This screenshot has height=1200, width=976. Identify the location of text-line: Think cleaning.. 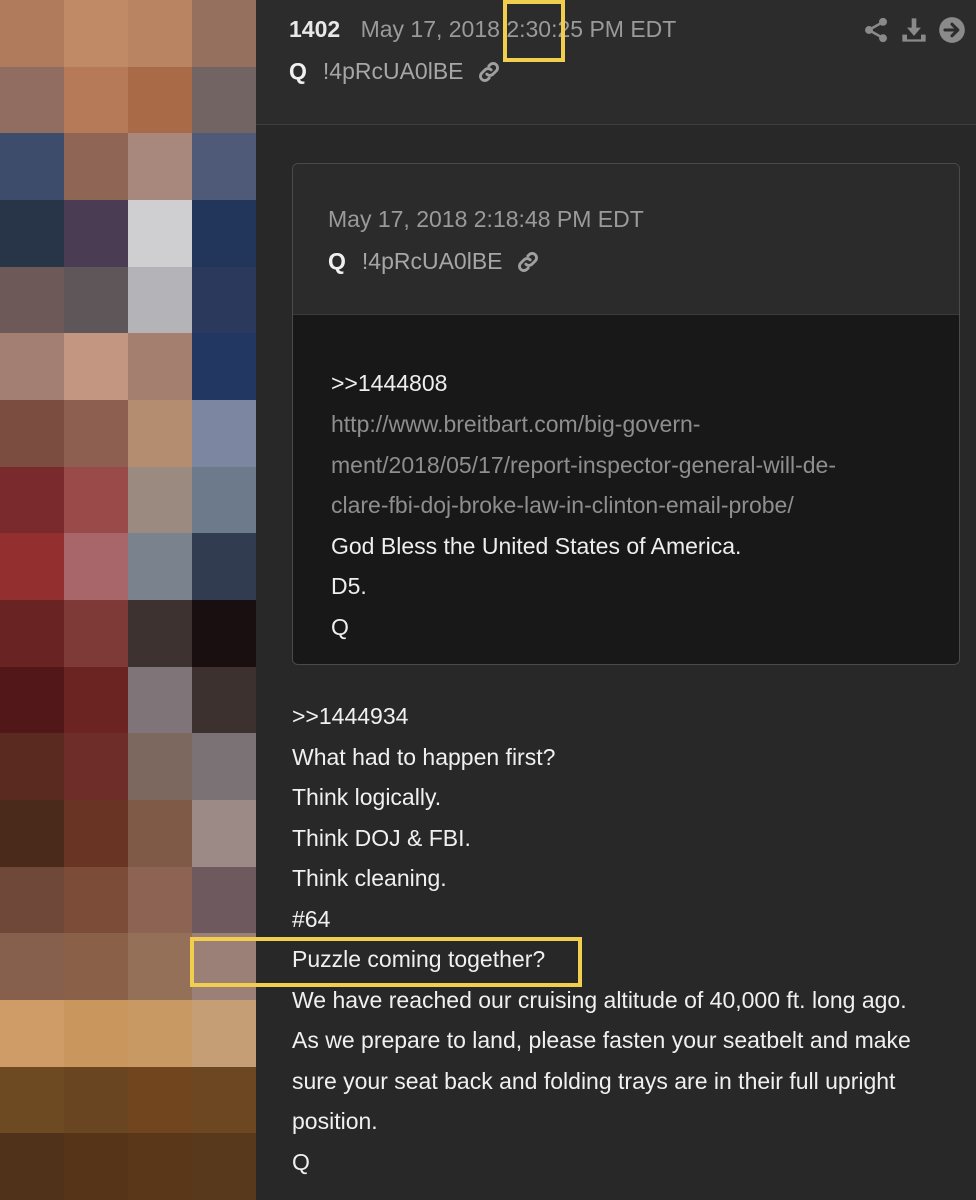
(369, 878).